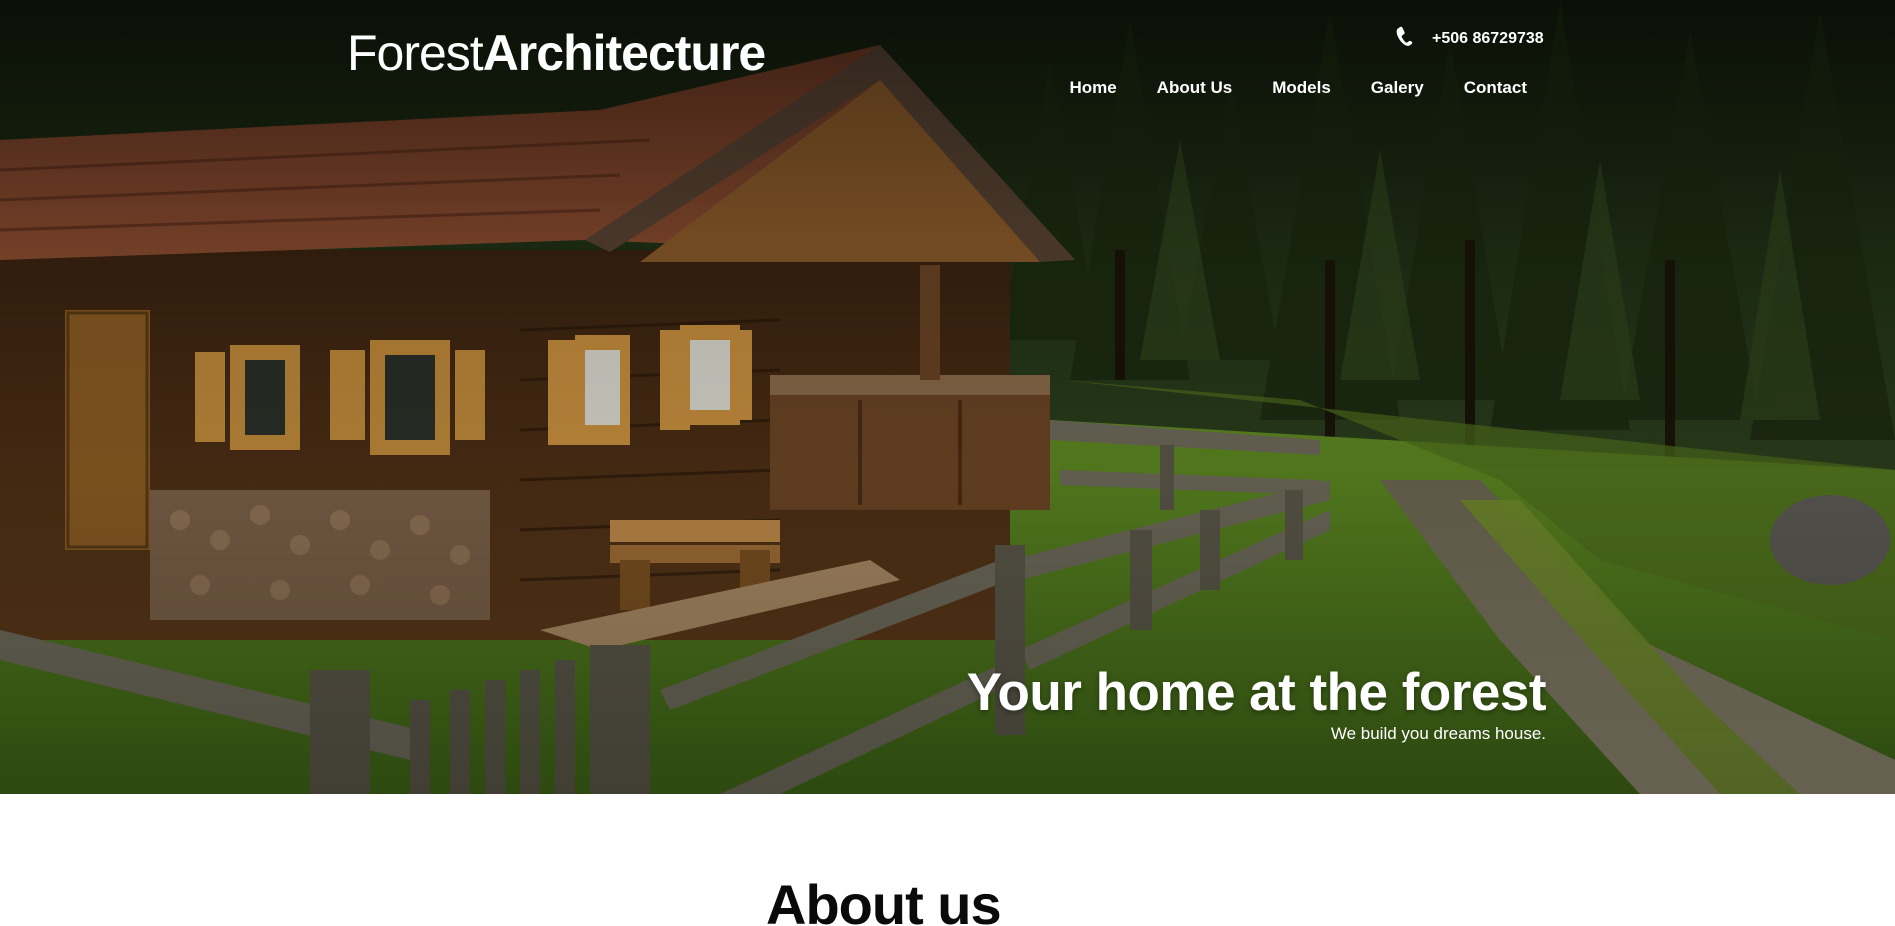 The height and width of the screenshot is (926, 1895). What do you see at coordinates (1301, 88) in the screenshot?
I see `nav-item-models: Models` at bounding box center [1301, 88].